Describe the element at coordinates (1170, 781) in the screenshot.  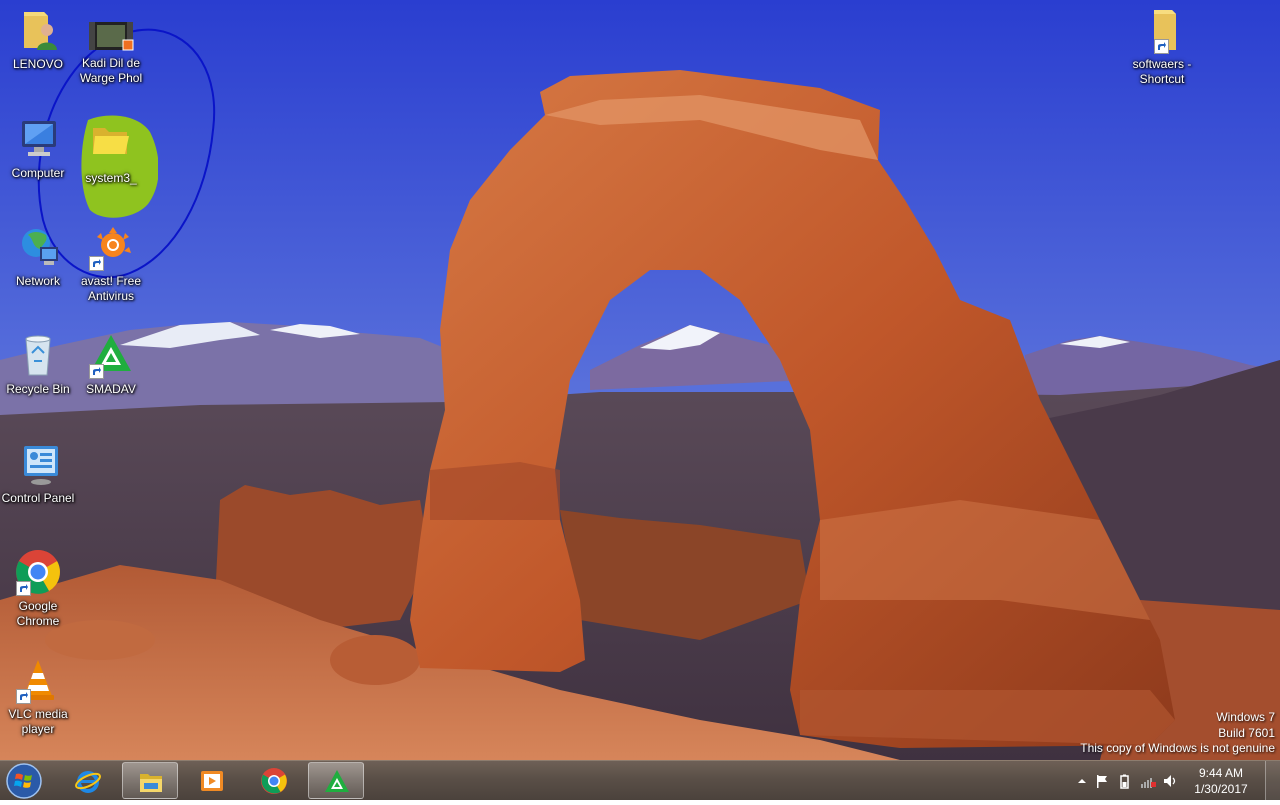
I see `volume-icon` at that location.